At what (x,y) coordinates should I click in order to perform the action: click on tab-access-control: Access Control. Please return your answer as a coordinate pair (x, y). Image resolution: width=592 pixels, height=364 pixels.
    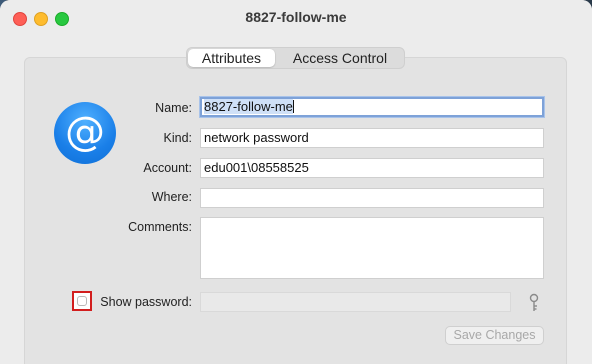
    Looking at the image, I should click on (340, 58).